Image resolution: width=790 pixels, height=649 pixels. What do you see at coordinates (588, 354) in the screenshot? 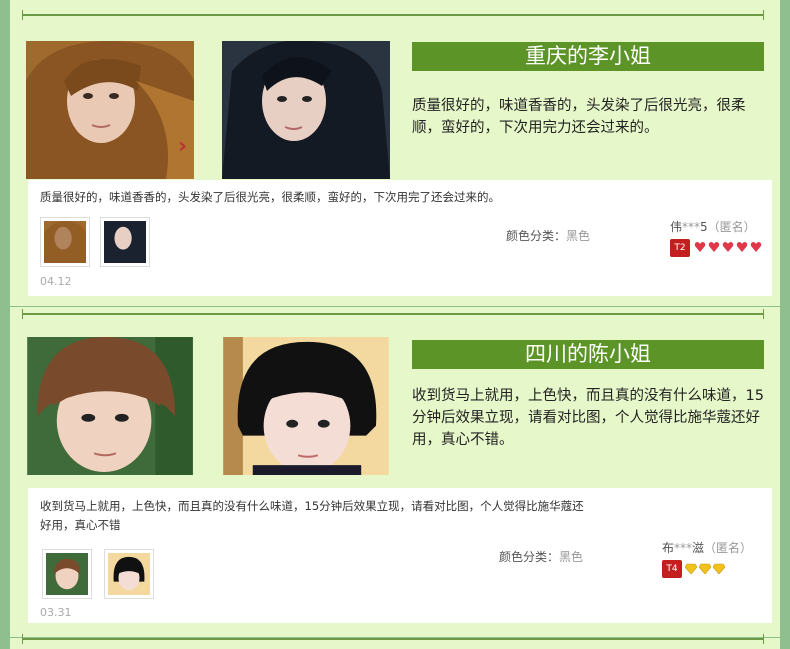
I see `reviewer-title: 四川的陈小姐` at bounding box center [588, 354].